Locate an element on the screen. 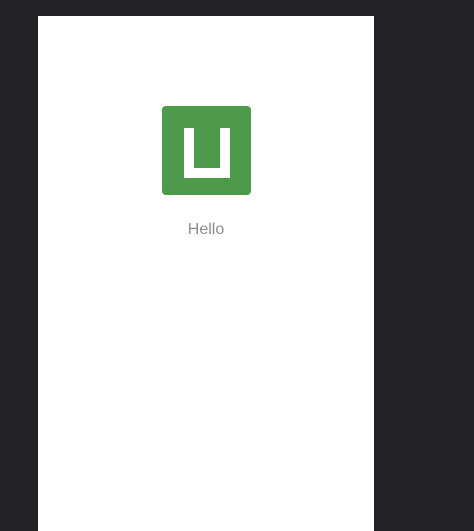  app-logo-svg is located at coordinates (206, 150).